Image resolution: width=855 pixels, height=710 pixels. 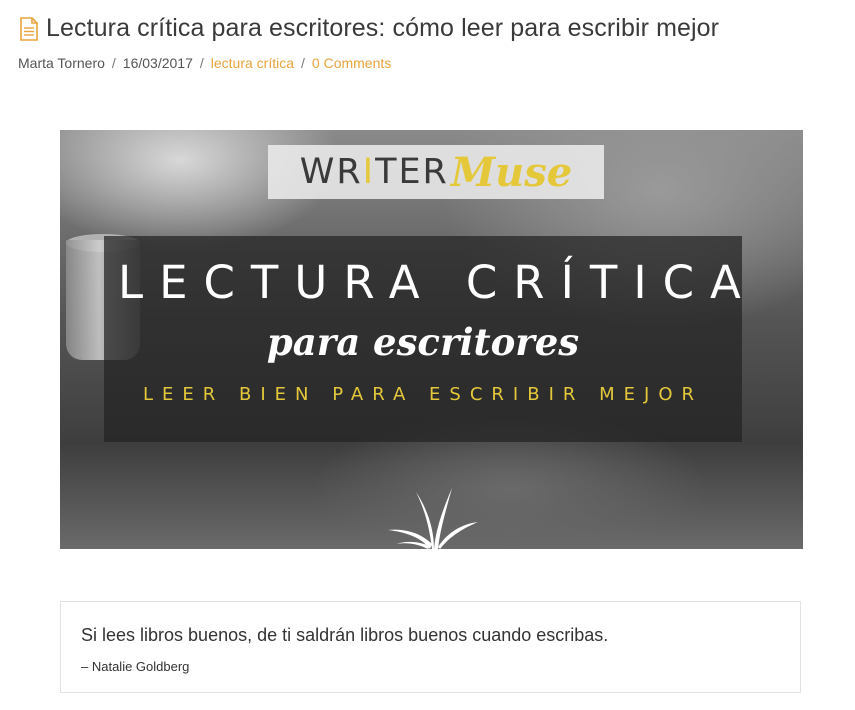 I want to click on writermuse-logo: WRITER Muse, so click(x=436, y=172).